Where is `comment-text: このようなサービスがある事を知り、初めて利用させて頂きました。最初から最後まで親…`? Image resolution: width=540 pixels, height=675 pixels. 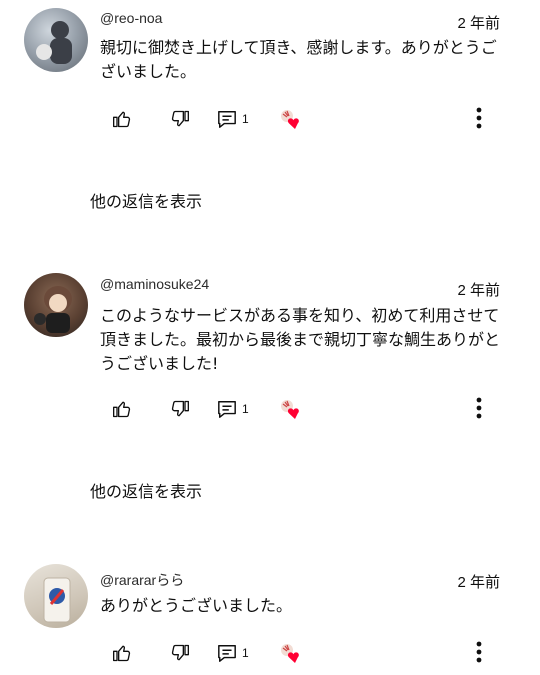
comment-text: このようなサービスがある事を知り、初めて利用させて頂きました。最初から最後まで親… is located at coordinates (300, 339).